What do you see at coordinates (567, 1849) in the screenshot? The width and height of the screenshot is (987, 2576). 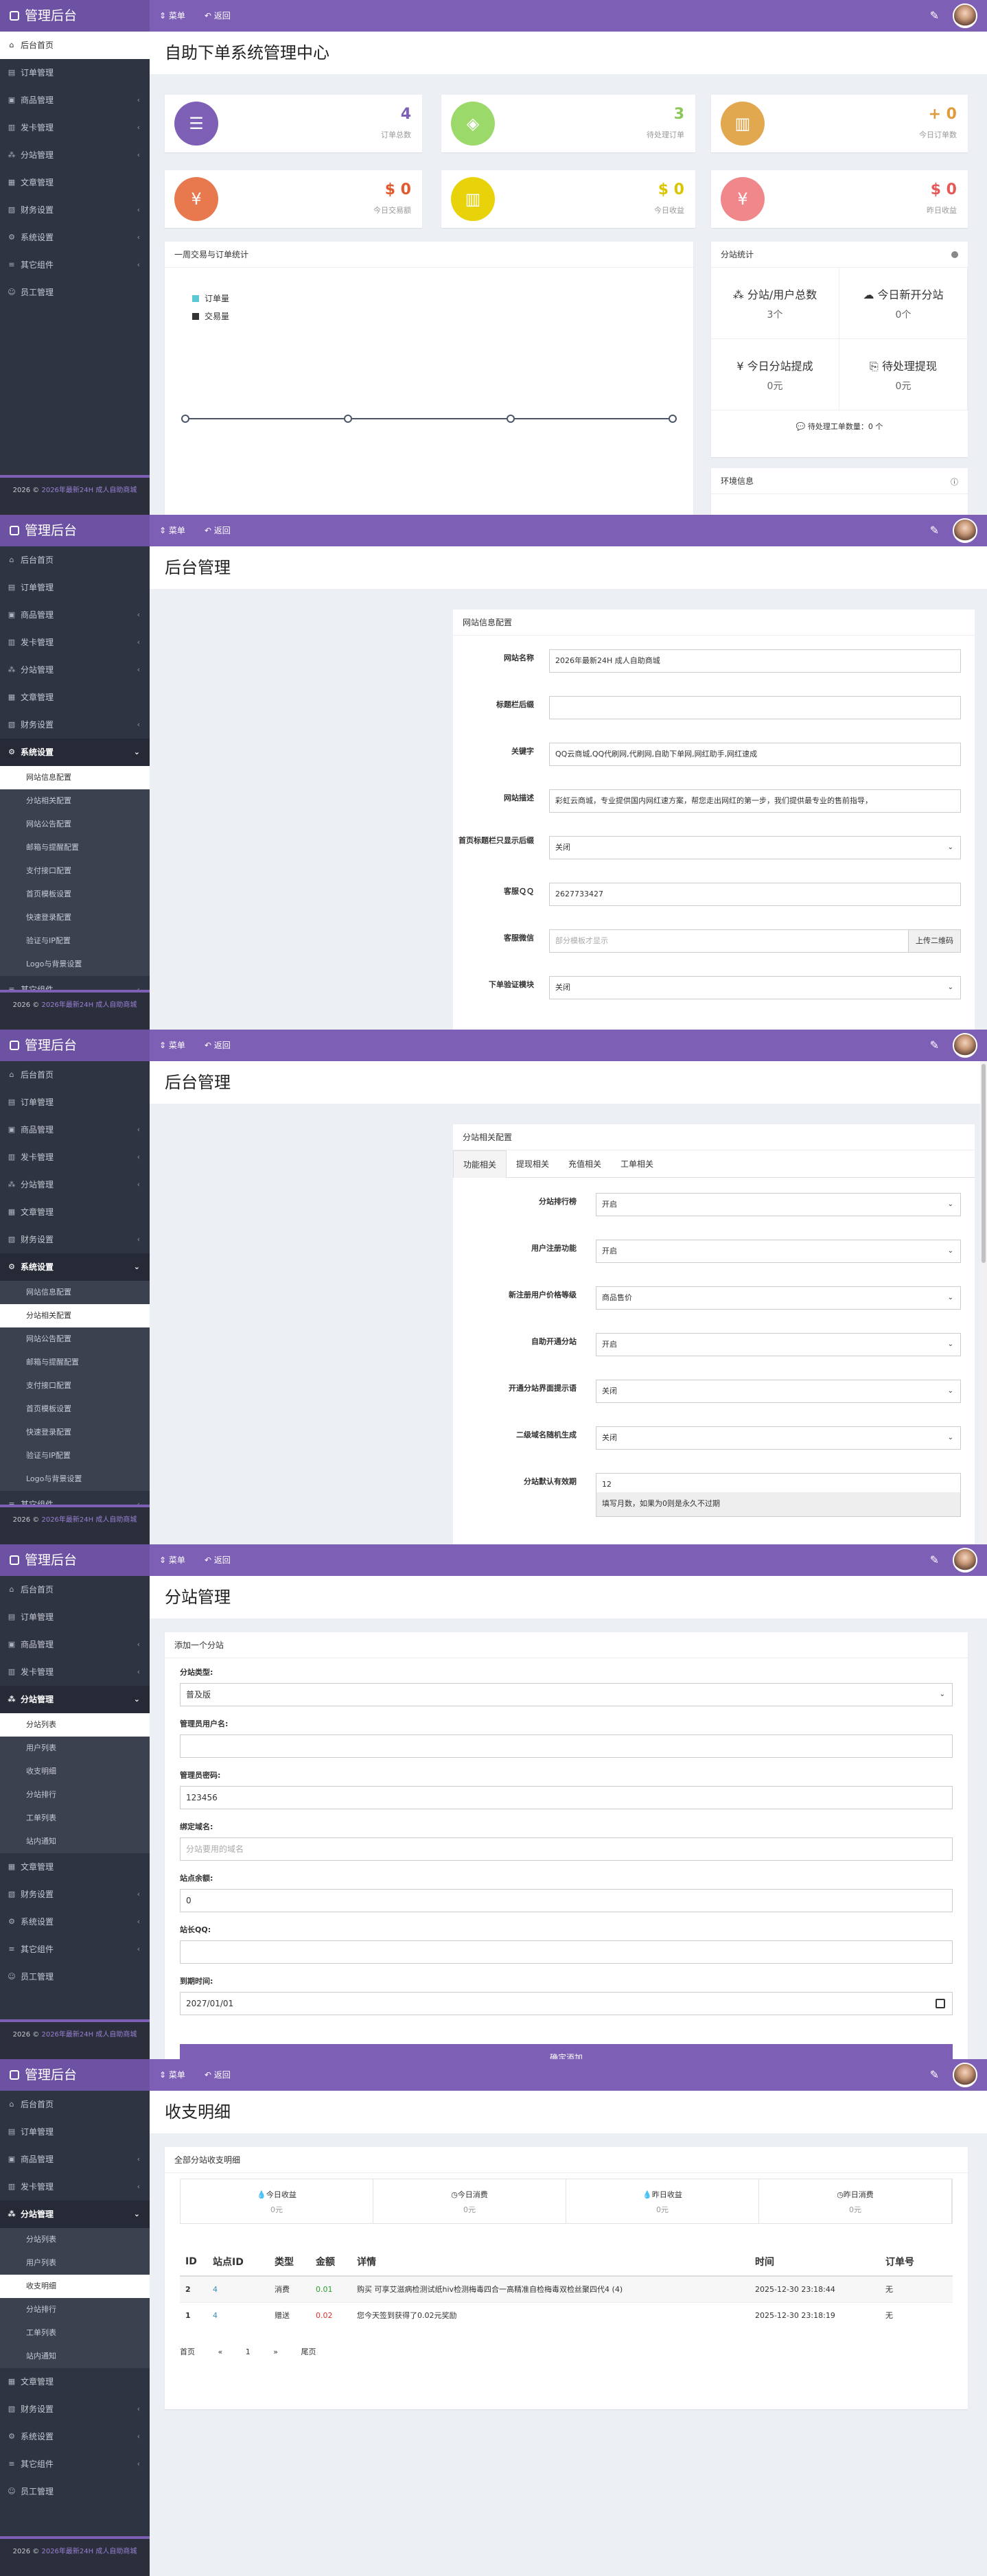 I see `field-input: 分站要用的域名` at bounding box center [567, 1849].